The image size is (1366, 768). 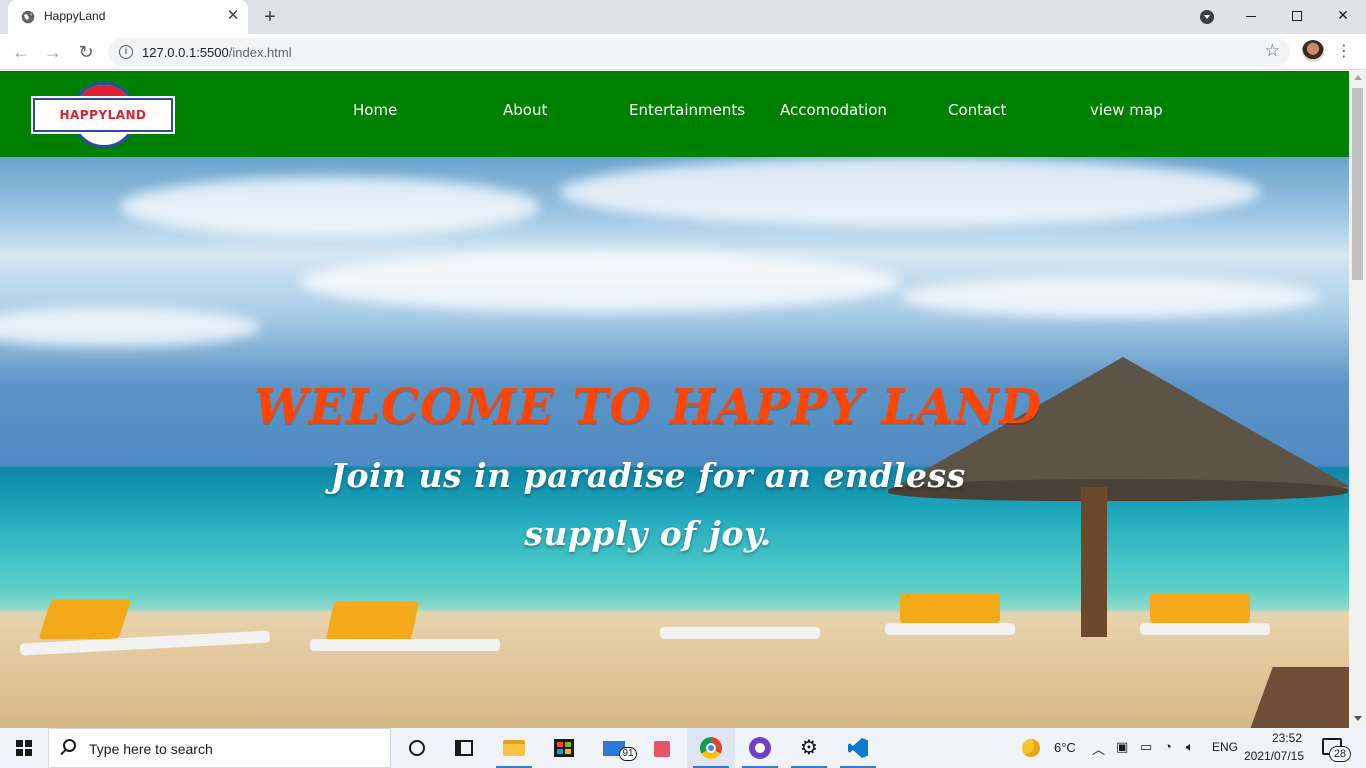 I want to click on url-path: /index.html, so click(x=260, y=52).